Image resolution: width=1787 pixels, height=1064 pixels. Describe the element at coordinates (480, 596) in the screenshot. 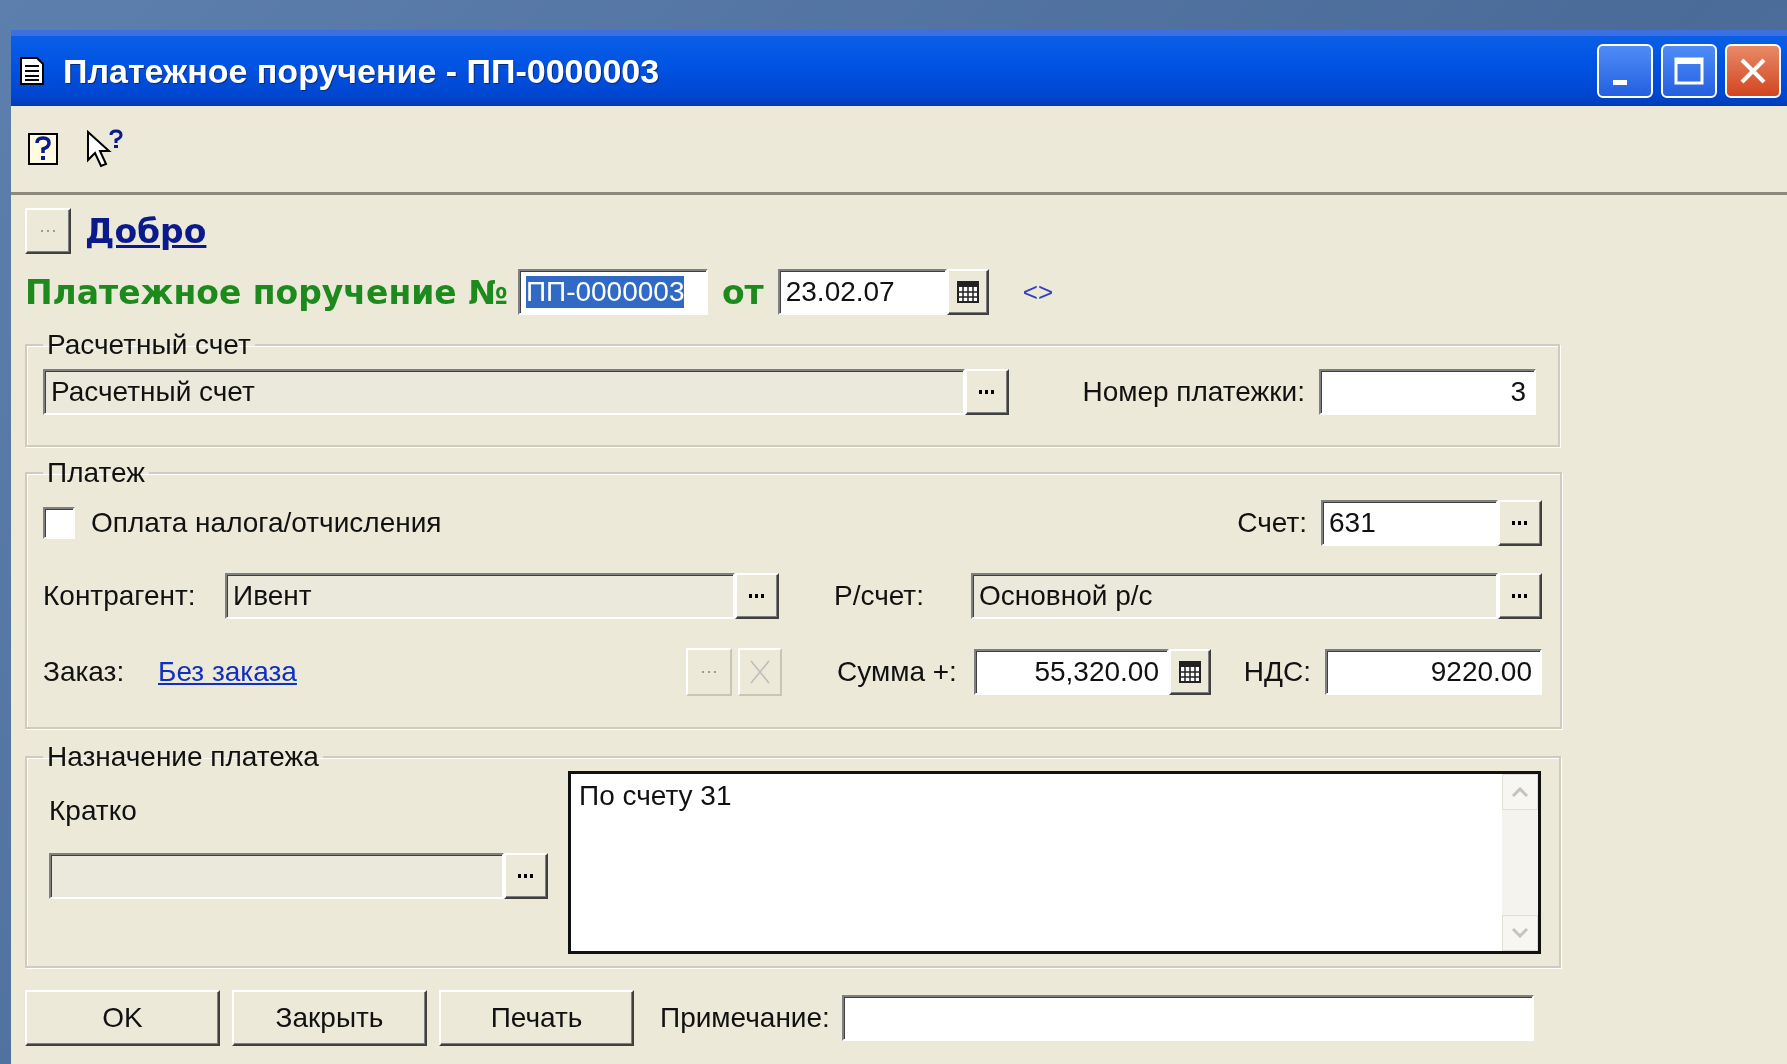

I see `counterparty-field: Ивент` at that location.